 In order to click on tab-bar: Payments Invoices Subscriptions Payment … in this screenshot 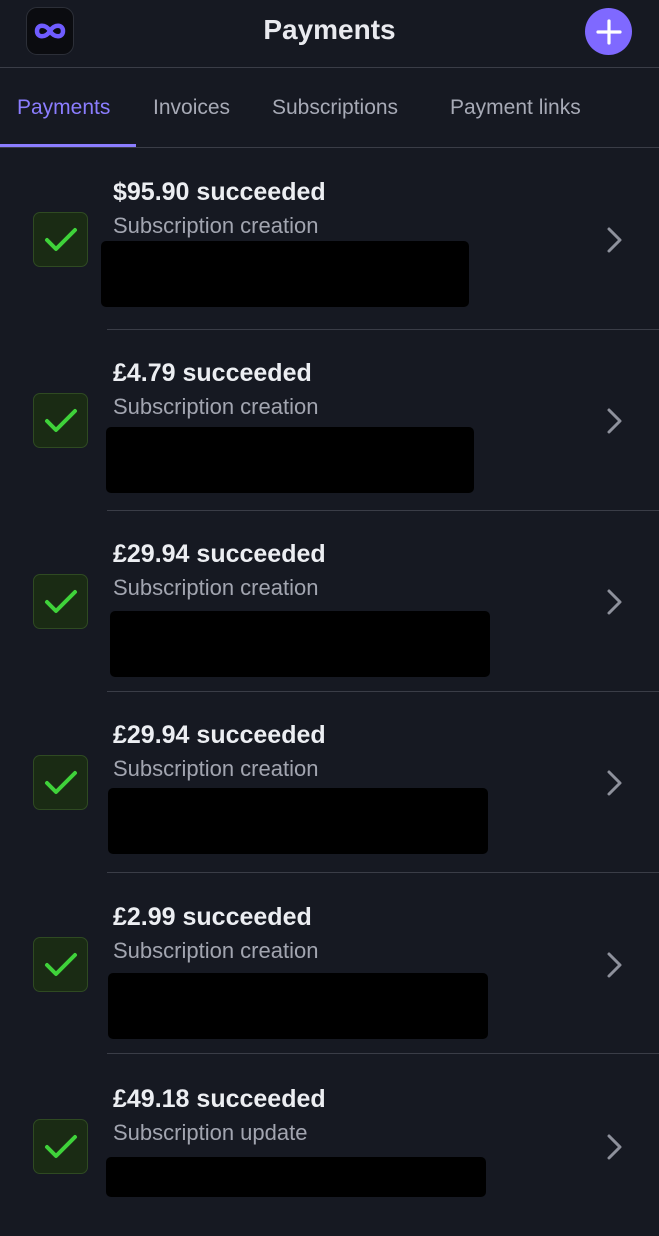, I will do `click(329, 108)`.